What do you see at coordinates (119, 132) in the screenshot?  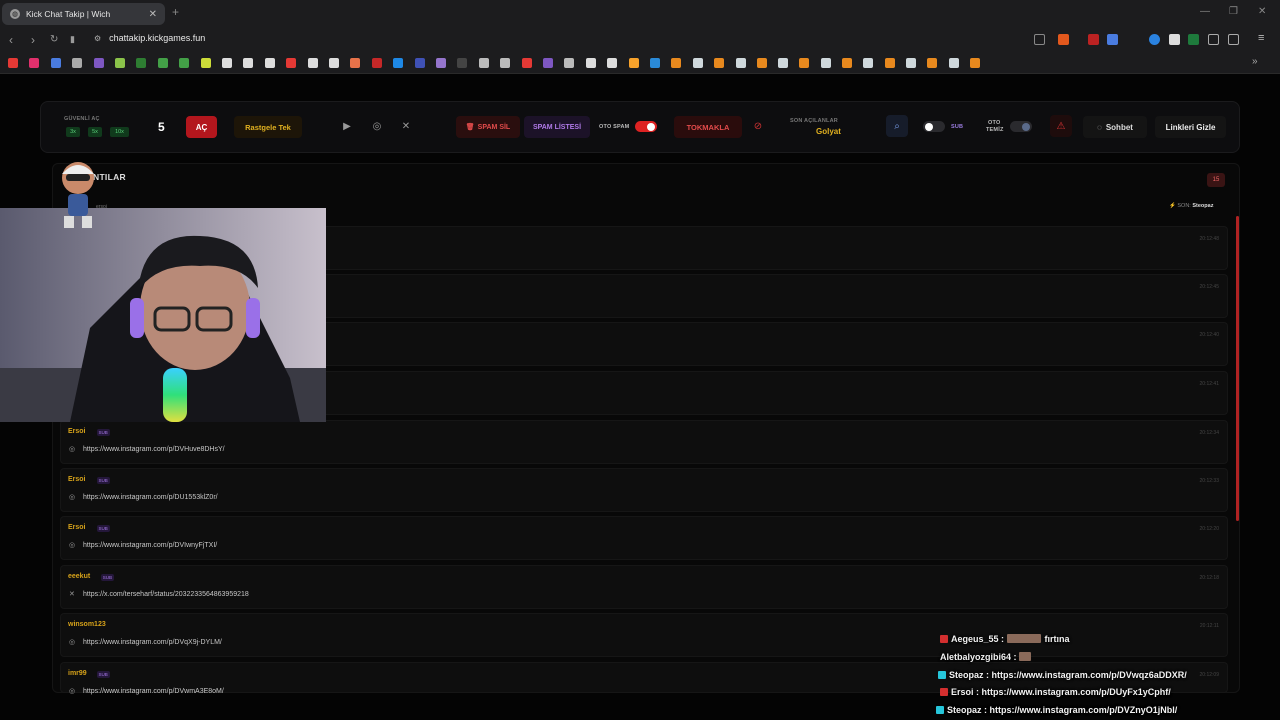 I see `multiplier-10x: 10x` at bounding box center [119, 132].